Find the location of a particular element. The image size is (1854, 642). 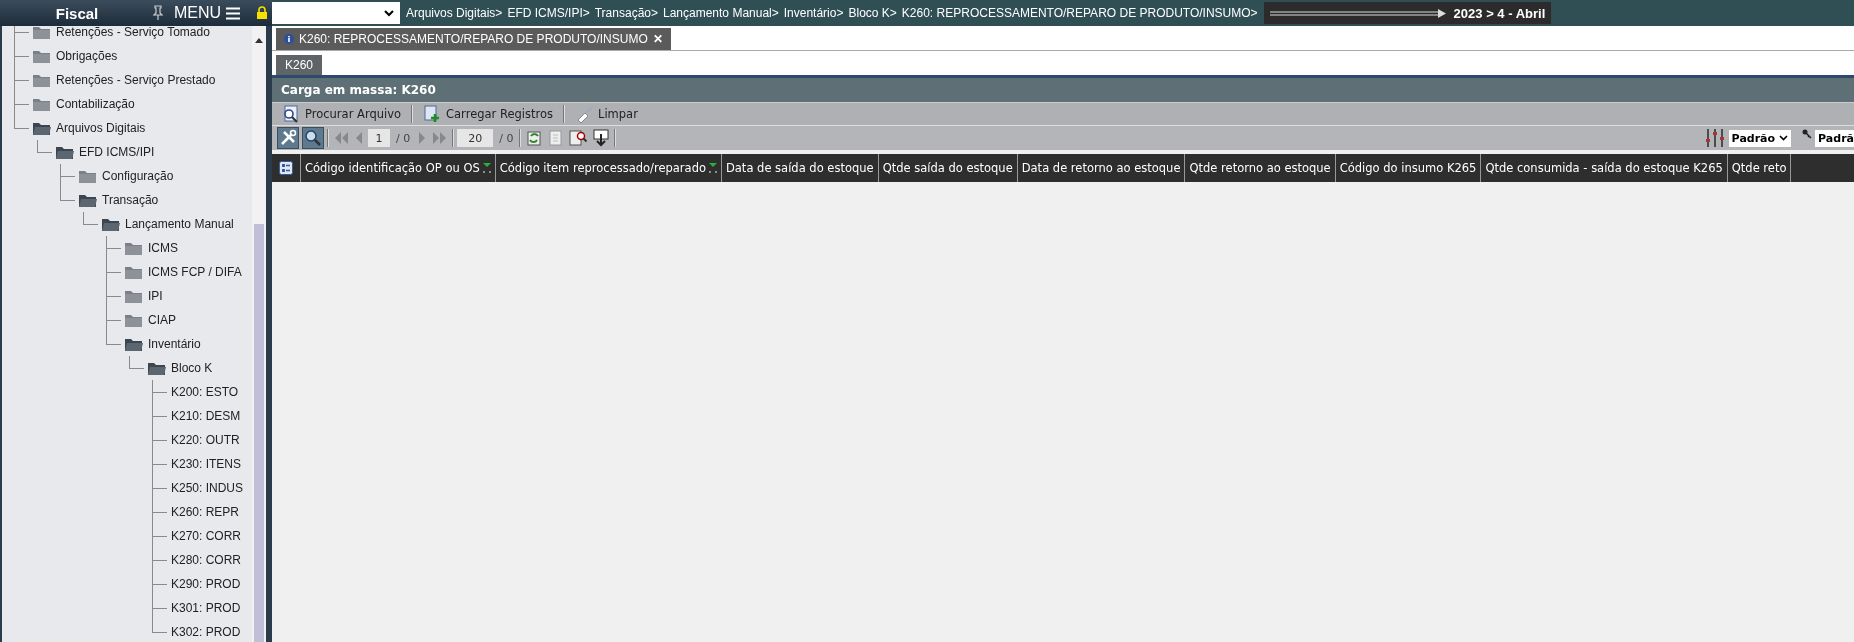

search-icon is located at coordinates (313, 138).